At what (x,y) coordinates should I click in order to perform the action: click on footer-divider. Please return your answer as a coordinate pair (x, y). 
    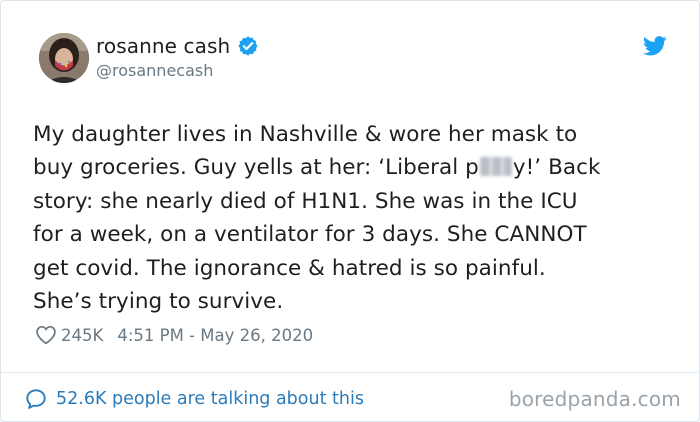
    Looking at the image, I should click on (350, 372).